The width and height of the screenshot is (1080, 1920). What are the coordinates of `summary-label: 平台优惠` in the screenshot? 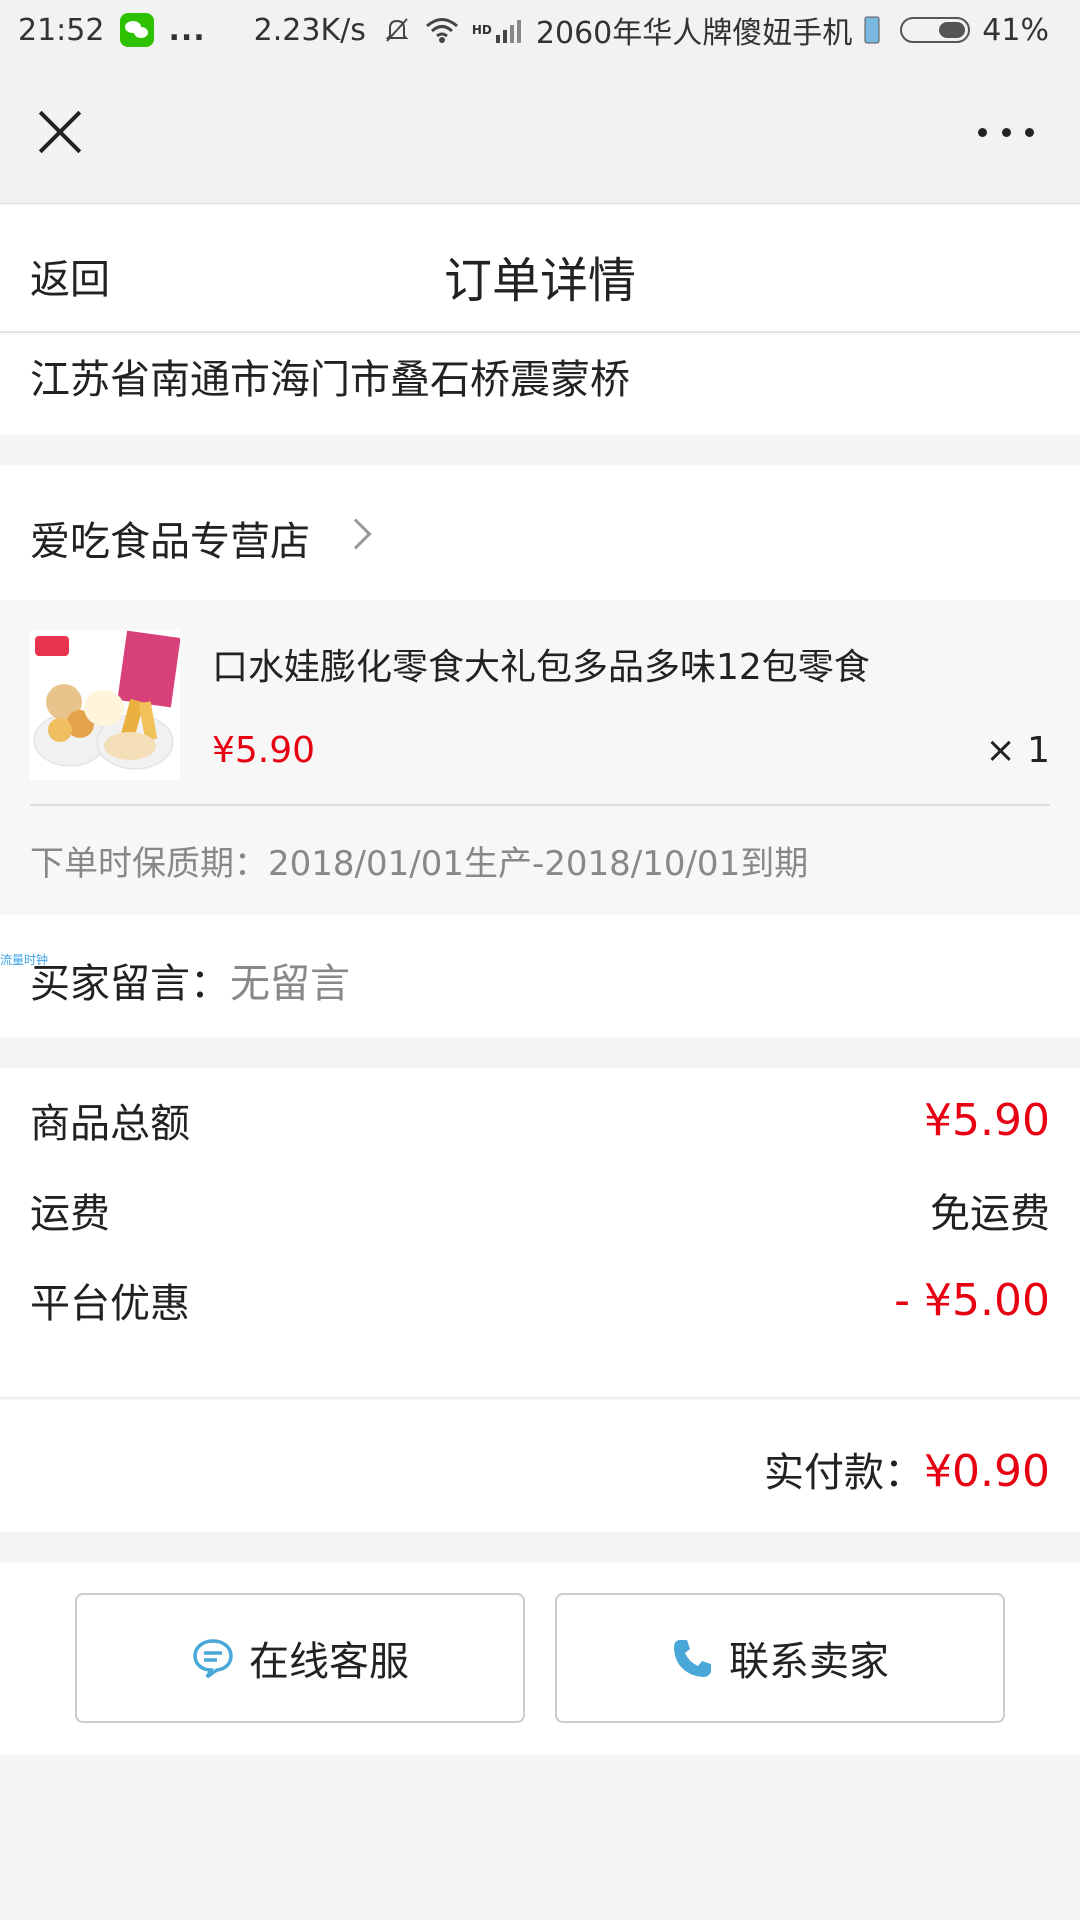 It's located at (110, 1304).